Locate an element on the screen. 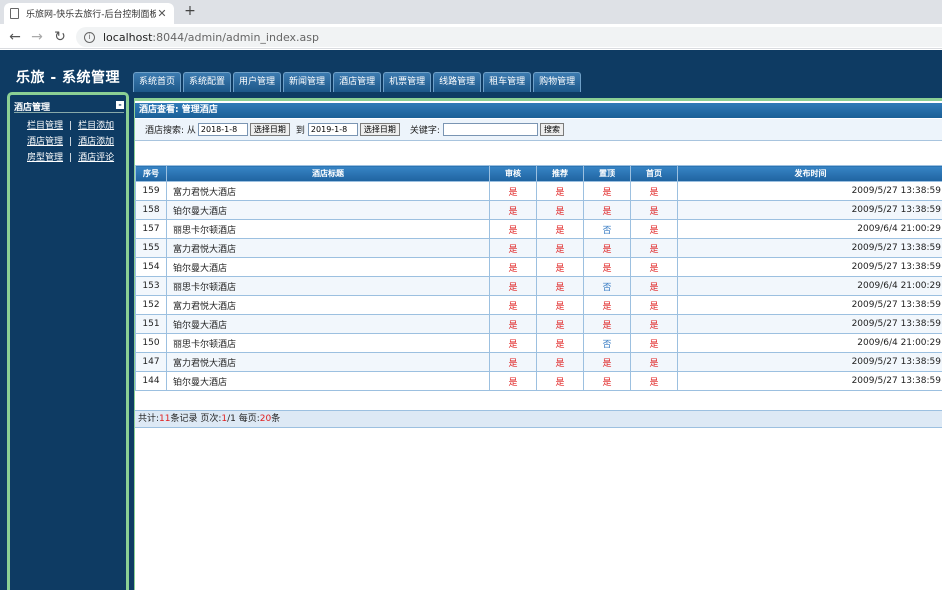 This screenshot has height=590, width=942. address-bar: i localhost:8044/admin/admin_index.asp is located at coordinates (509, 37).